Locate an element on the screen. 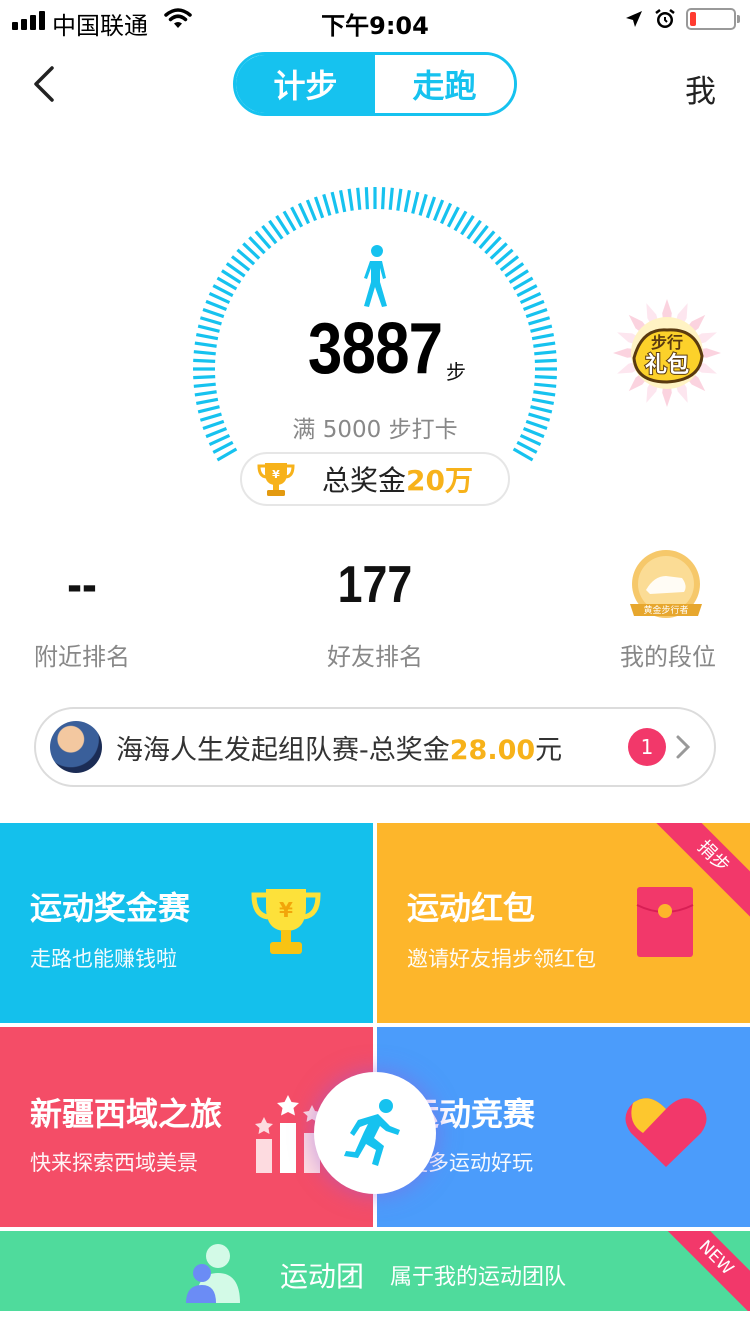  walking-gift-pack-icon: 步行 礼包 is located at coordinates (667, 353).